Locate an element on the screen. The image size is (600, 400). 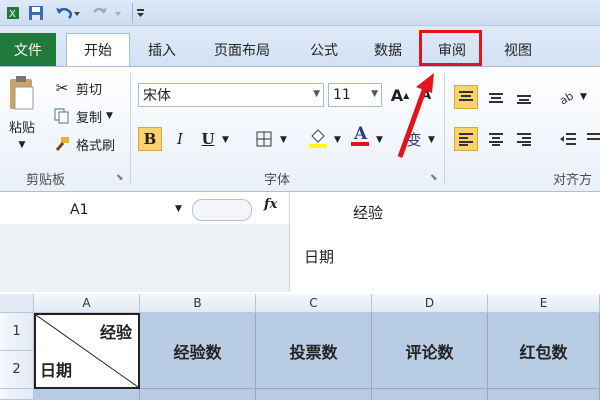
save-icon is located at coordinates (36, 13).